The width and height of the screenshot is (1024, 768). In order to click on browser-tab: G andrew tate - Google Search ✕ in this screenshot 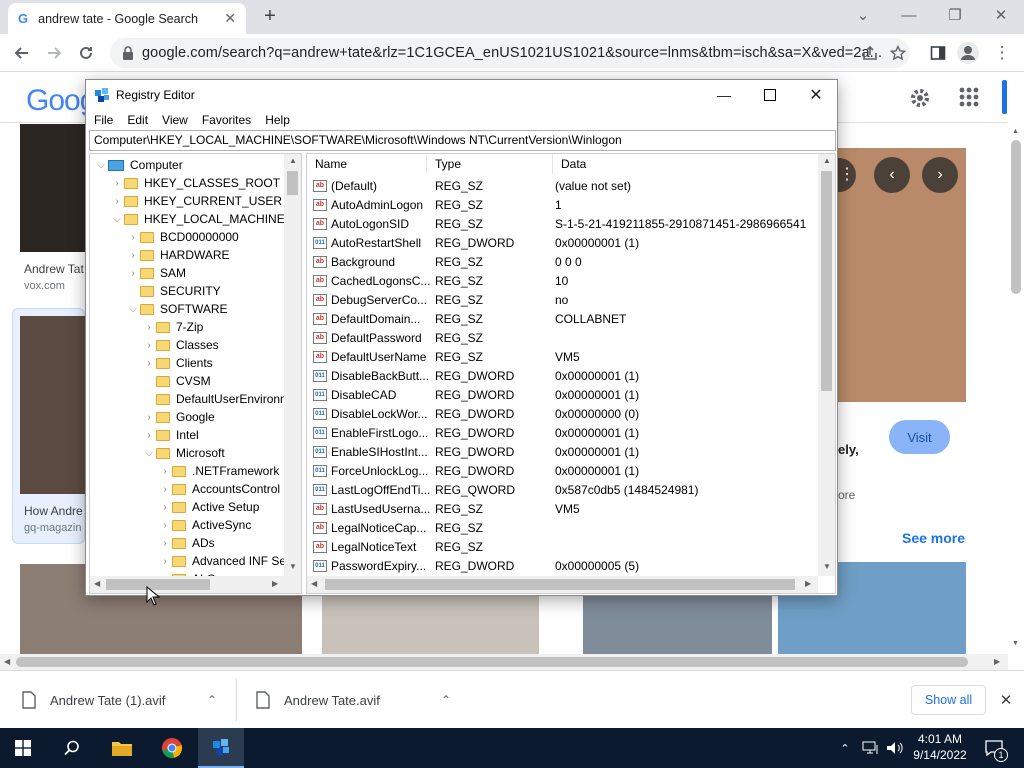, I will do `click(127, 18)`.